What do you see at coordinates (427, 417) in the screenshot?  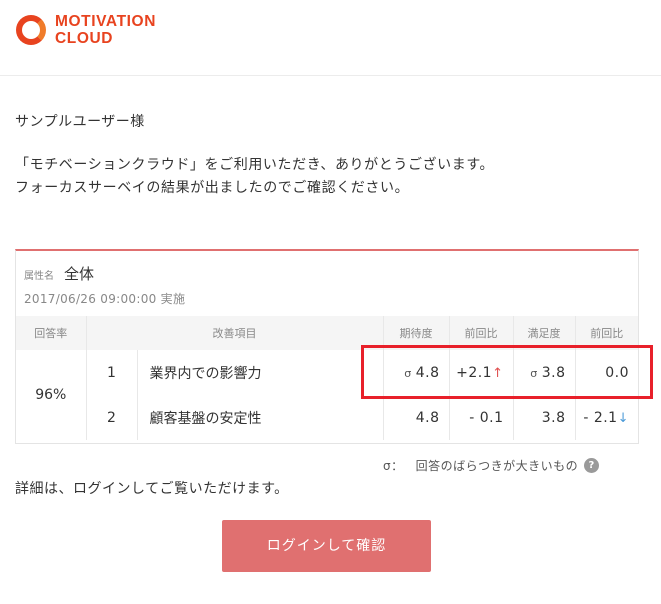 I see `expect-value: 4.8` at bounding box center [427, 417].